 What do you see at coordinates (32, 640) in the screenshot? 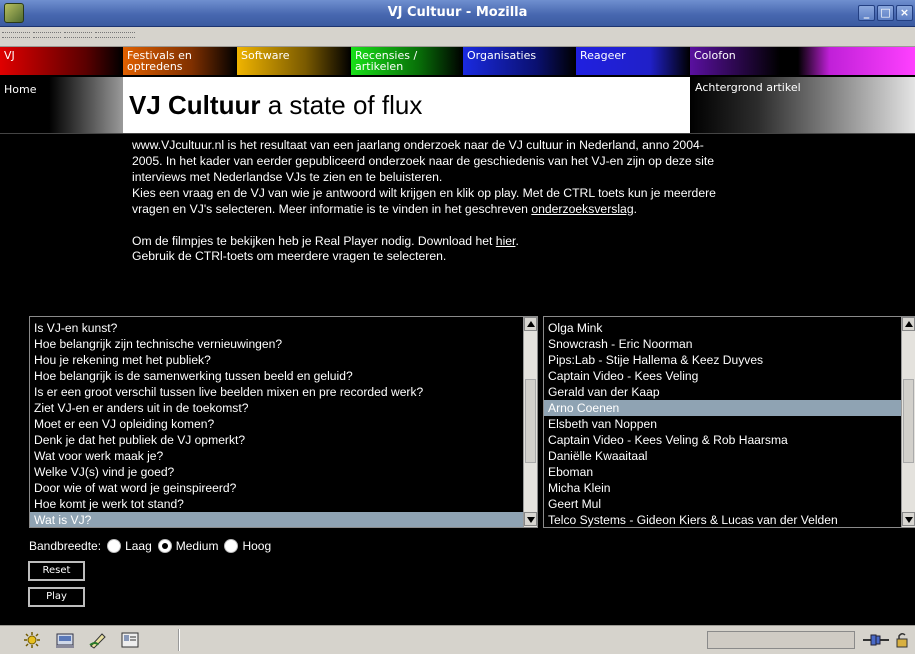
I see `navigator-icon` at bounding box center [32, 640].